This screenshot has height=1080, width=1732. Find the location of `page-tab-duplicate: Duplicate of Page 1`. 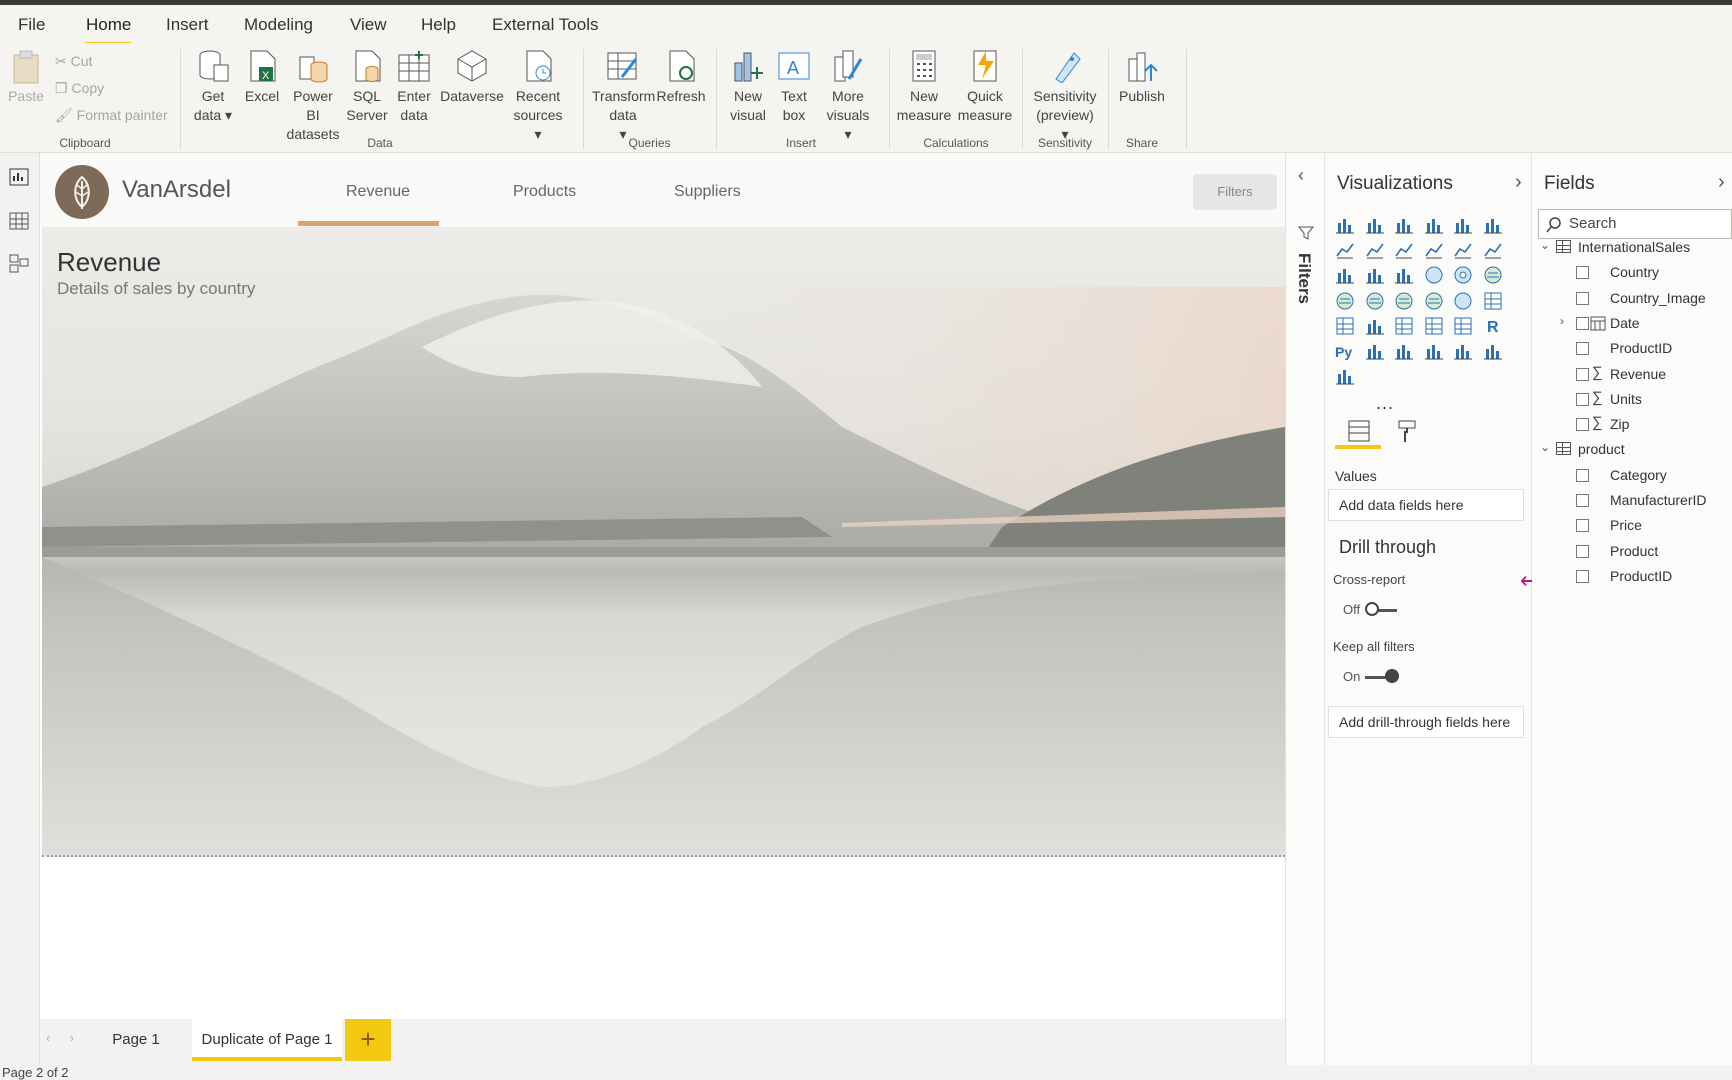

page-tab-duplicate: Duplicate of Page 1 is located at coordinates (267, 1040).